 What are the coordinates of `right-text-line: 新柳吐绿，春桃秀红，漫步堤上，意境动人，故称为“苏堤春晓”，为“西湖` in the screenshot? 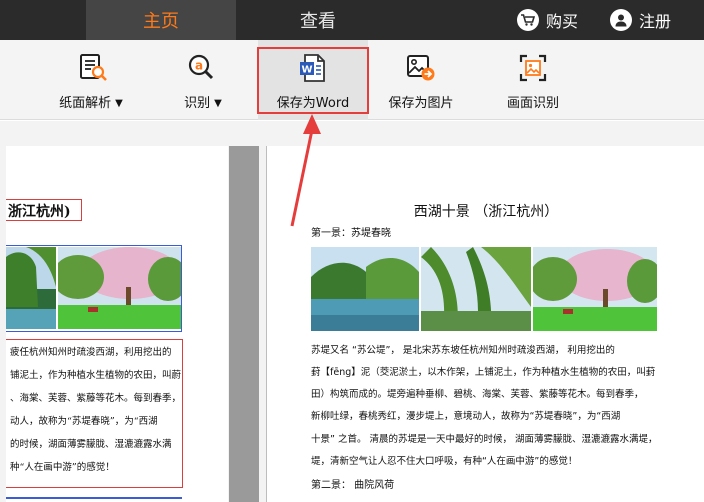 It's located at (466, 416).